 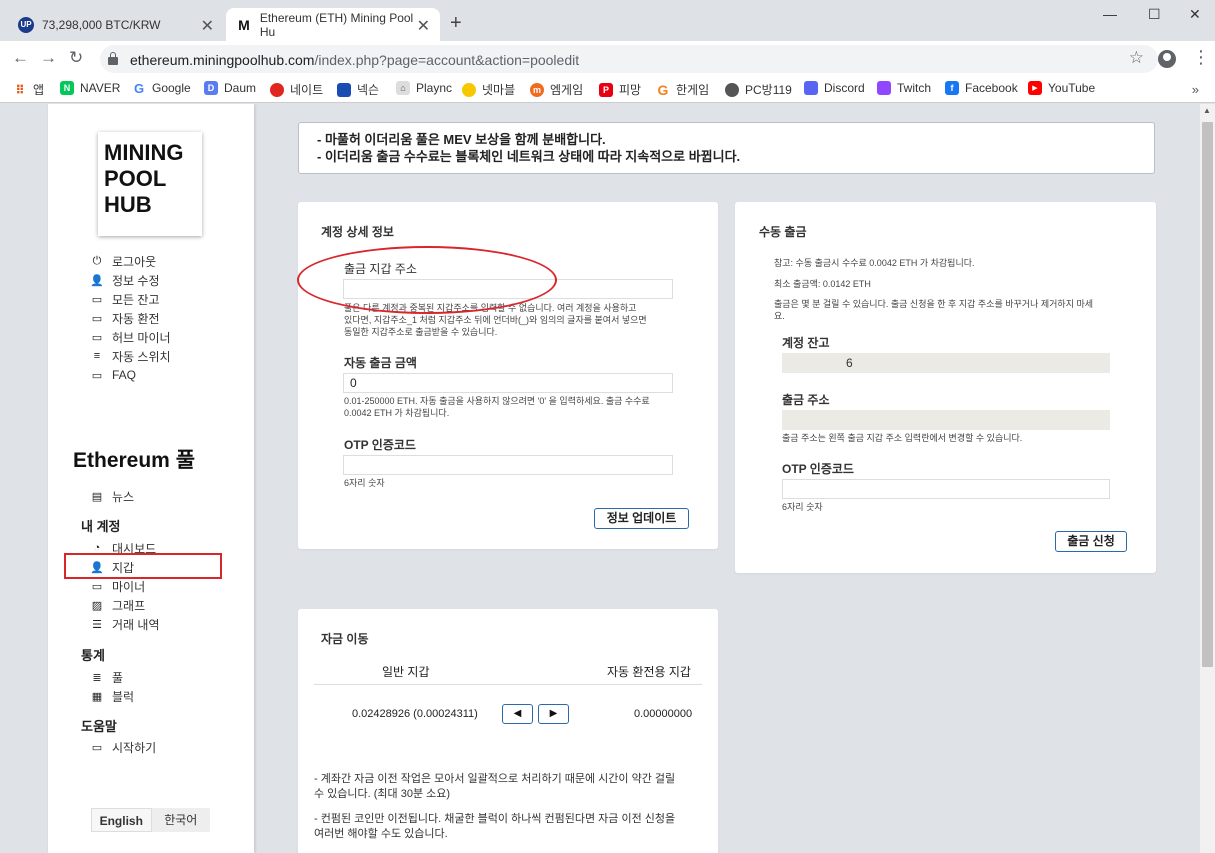 What do you see at coordinates (1154, 14) in the screenshot?
I see `maximize-icon: ☐` at bounding box center [1154, 14].